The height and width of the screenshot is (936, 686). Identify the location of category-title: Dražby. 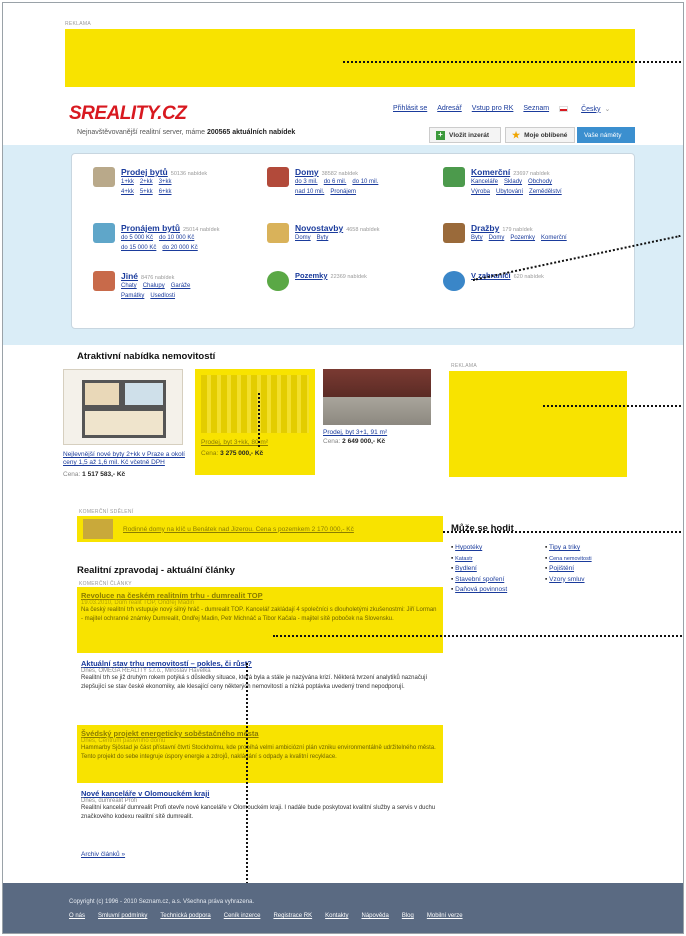
(485, 228).